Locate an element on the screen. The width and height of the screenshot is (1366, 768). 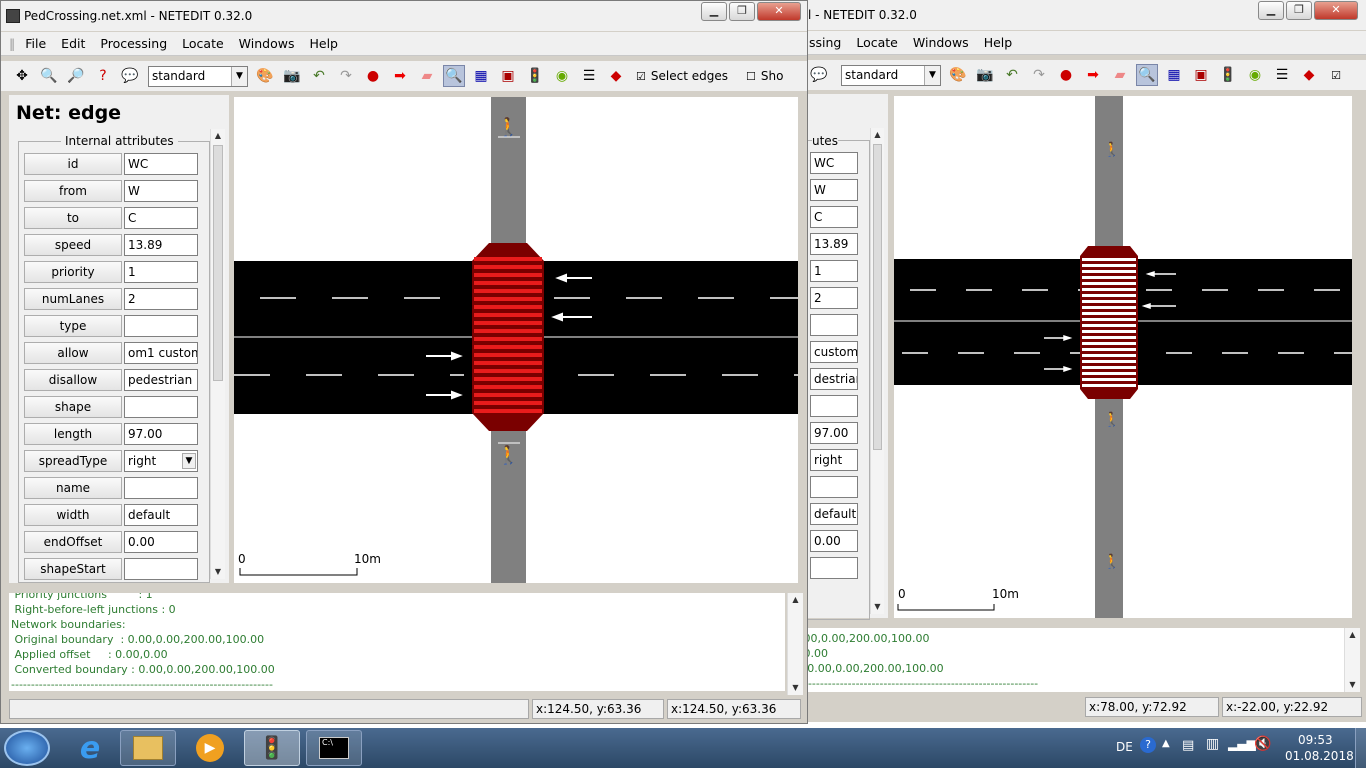
clock-time: 09:53 is located at coordinates (1315, 740).